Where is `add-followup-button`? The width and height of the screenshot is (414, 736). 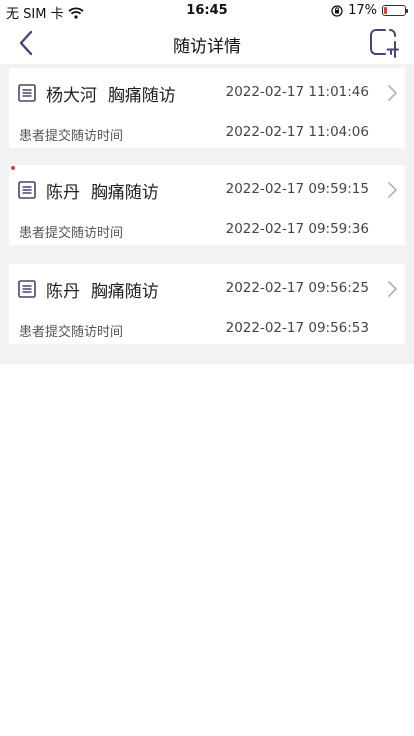
add-followup-button is located at coordinates (384, 43).